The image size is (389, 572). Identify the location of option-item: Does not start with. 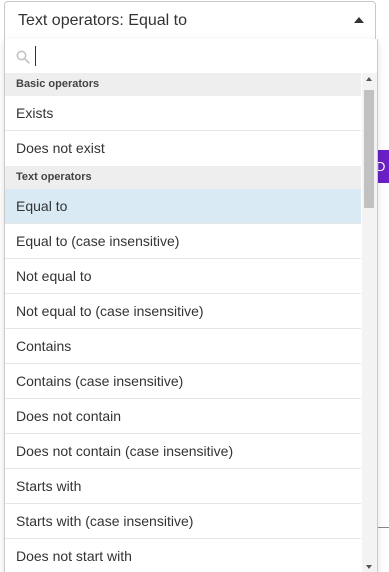
(183, 555).